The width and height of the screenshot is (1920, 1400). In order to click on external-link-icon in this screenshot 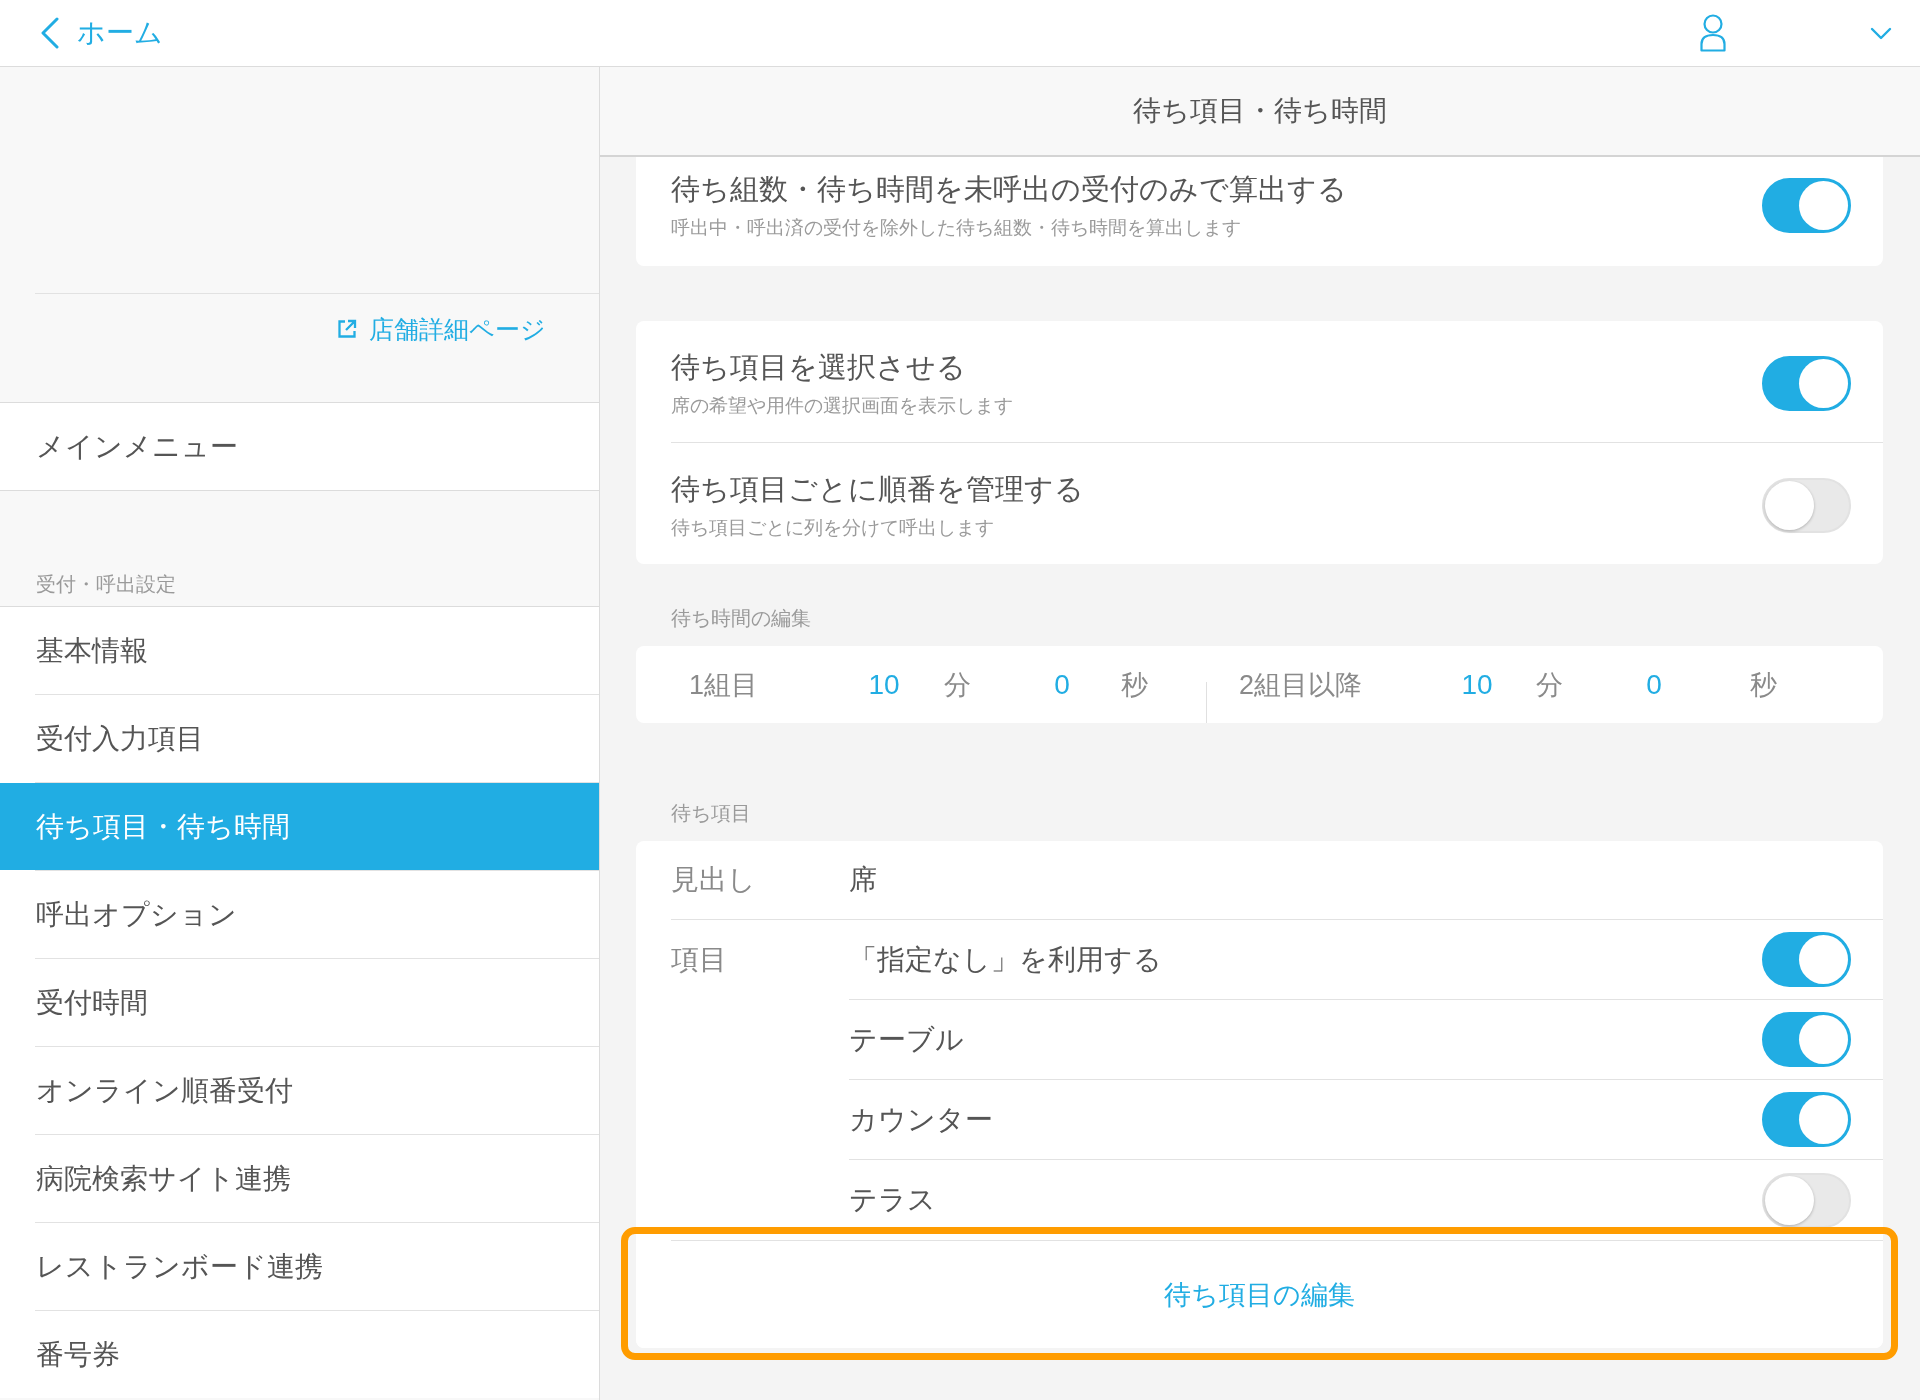, I will do `click(347, 329)`.